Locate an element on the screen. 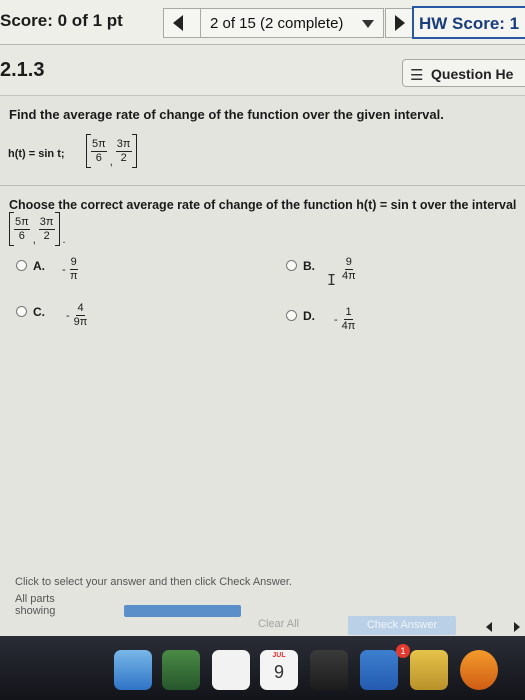 Image resolution: width=525 pixels, height=700 pixels. option-d: D. - 1 4π is located at coordinates (336, 321).